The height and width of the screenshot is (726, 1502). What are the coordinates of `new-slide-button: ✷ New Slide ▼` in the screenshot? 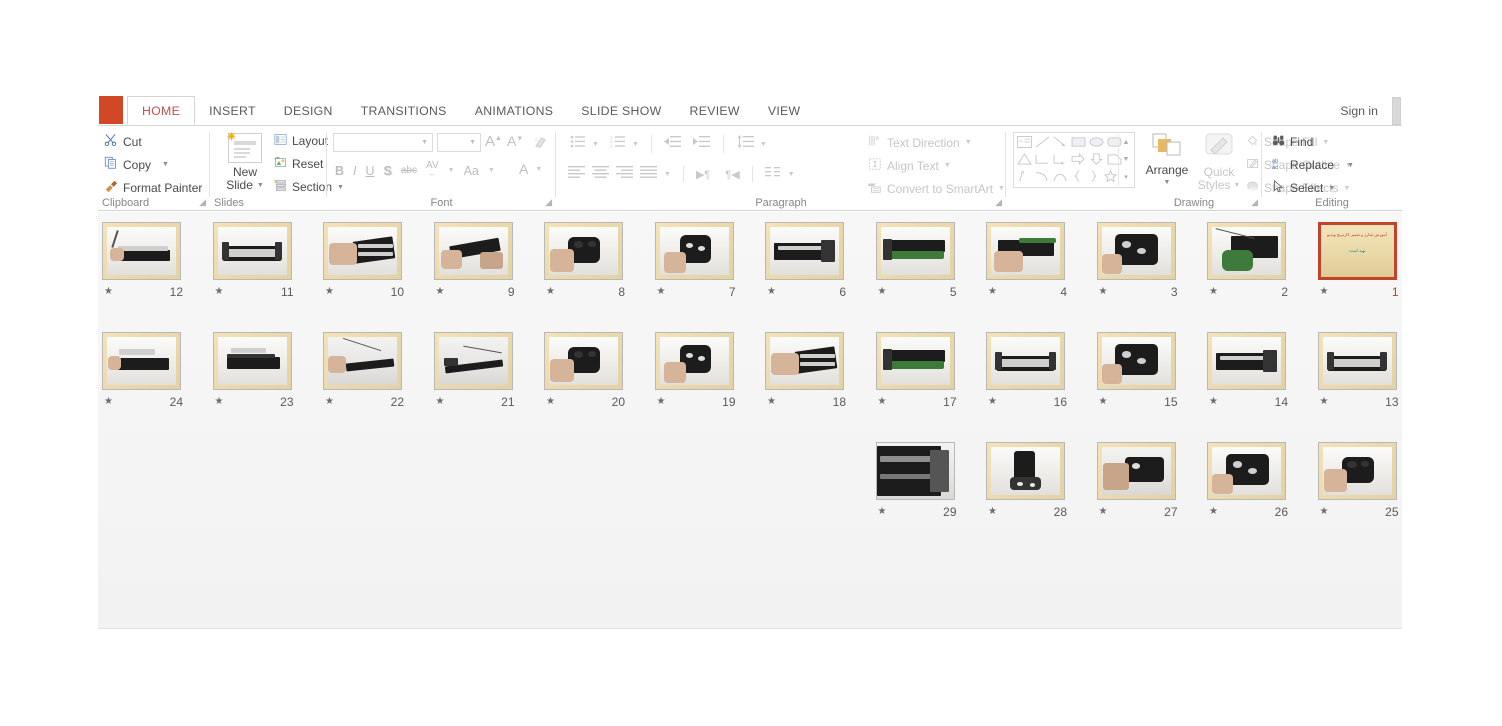 It's located at (245, 161).